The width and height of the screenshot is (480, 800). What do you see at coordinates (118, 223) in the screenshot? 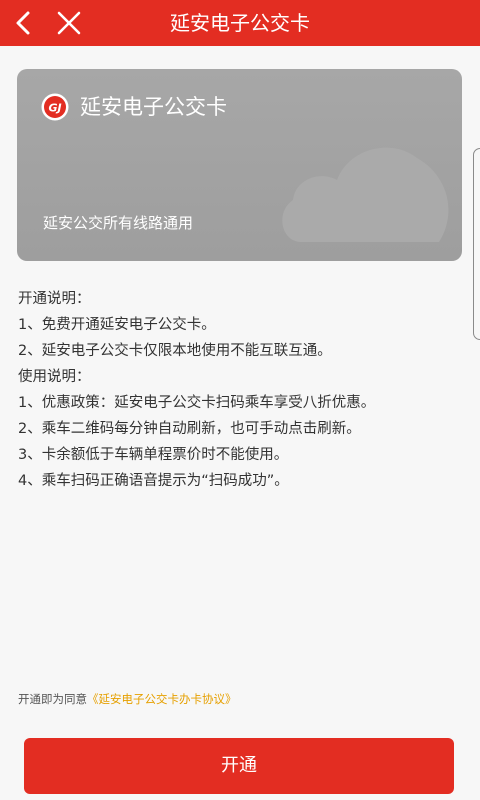
I see `card-subtitle: 延安公交所有线路通用` at bounding box center [118, 223].